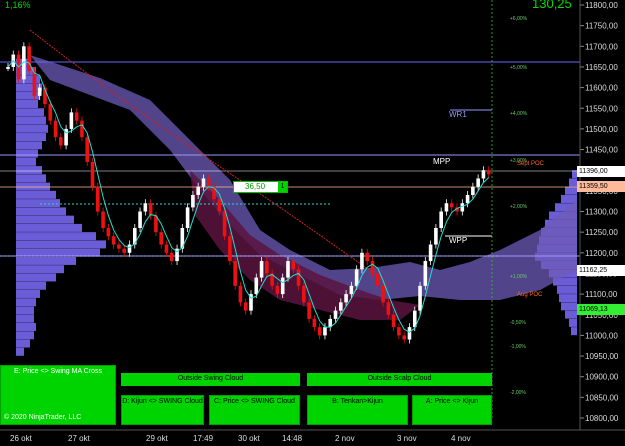 This screenshot has height=446, width=625. I want to click on time-tick-label: 17:49, so click(203, 438).